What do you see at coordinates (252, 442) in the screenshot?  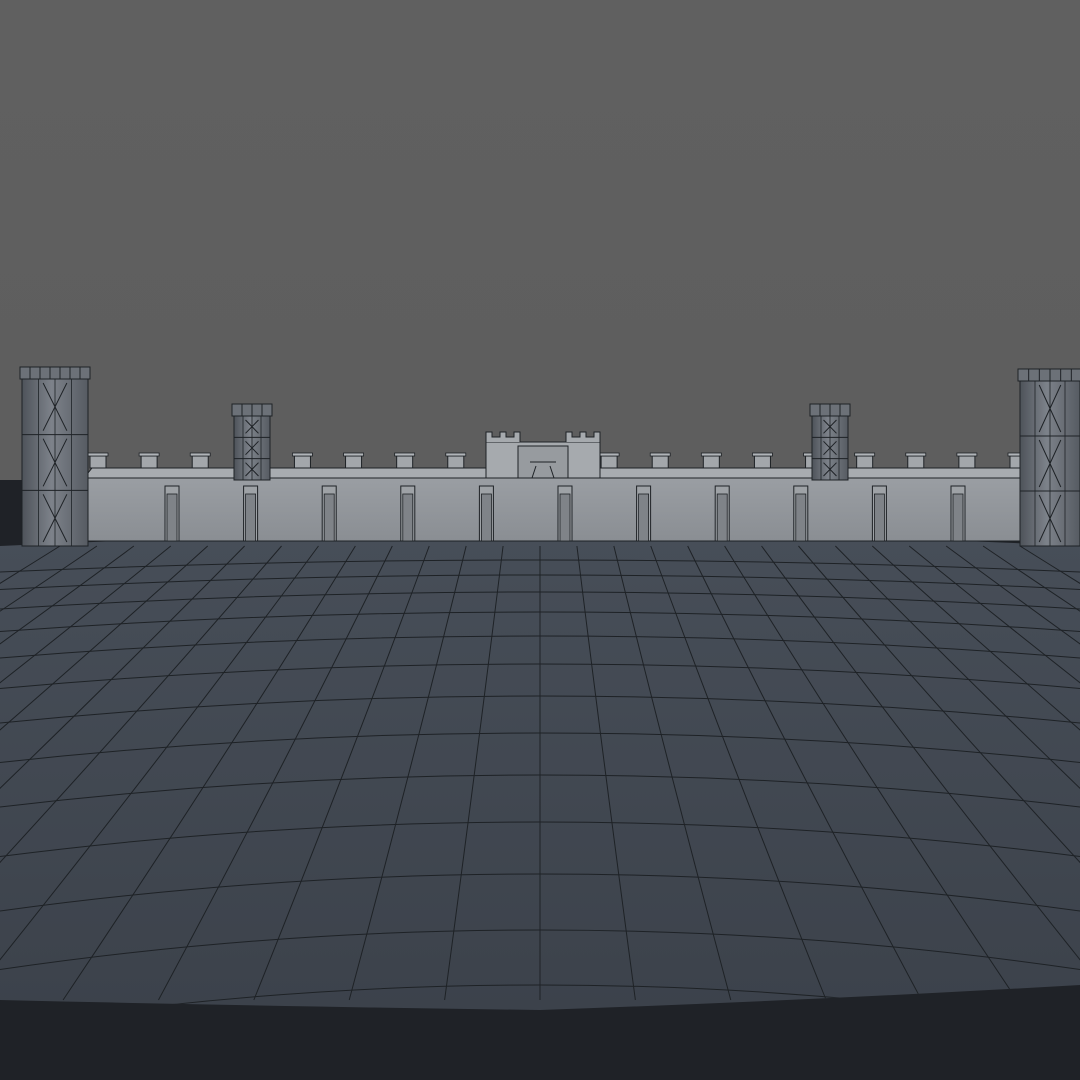 I see `inner-tower-left` at bounding box center [252, 442].